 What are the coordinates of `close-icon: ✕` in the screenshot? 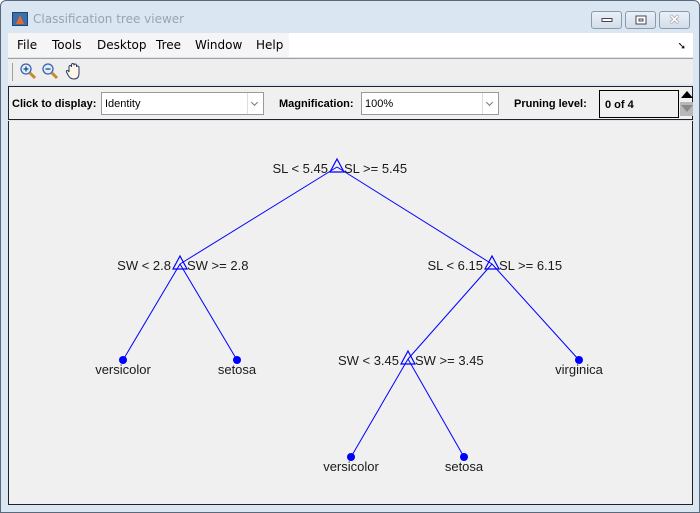 It's located at (674, 19).